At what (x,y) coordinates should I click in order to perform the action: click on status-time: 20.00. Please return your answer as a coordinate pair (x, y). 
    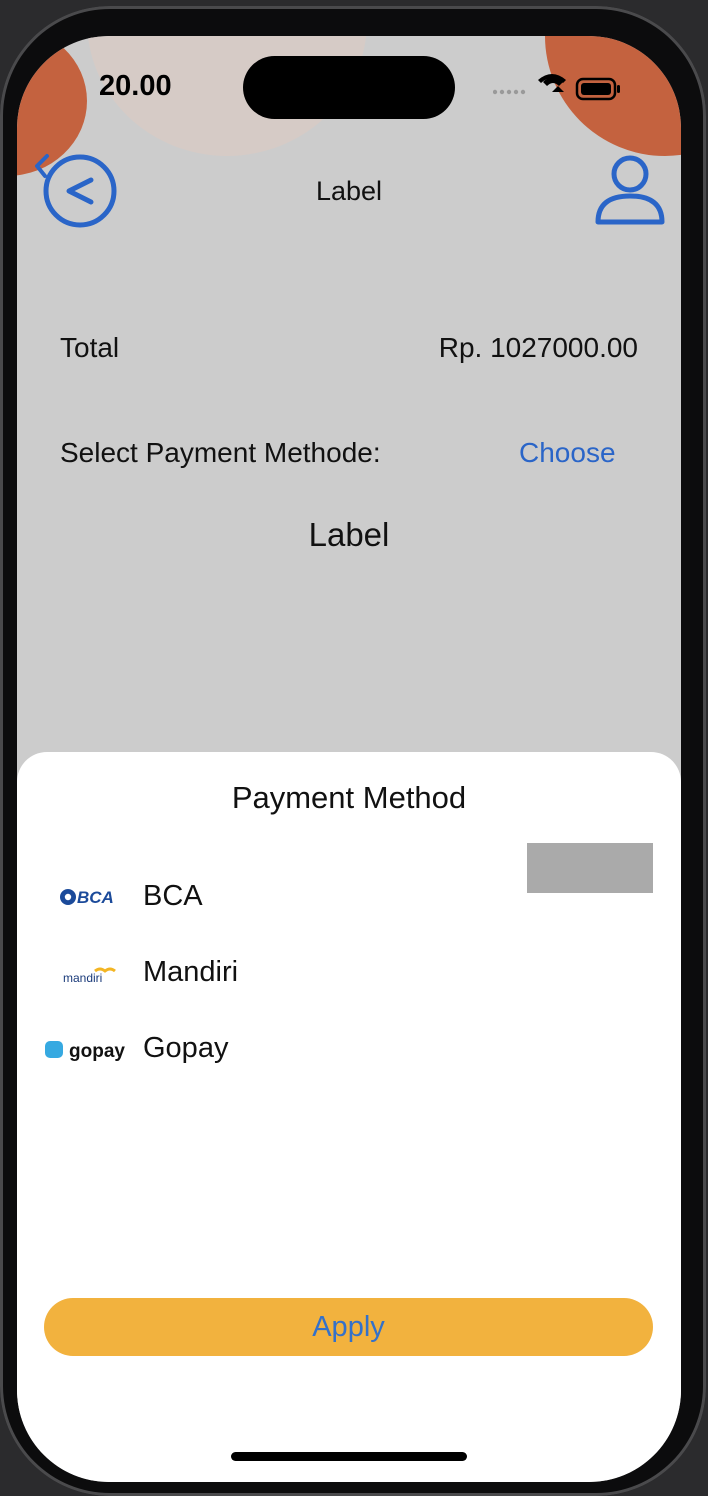
    Looking at the image, I should click on (135, 86).